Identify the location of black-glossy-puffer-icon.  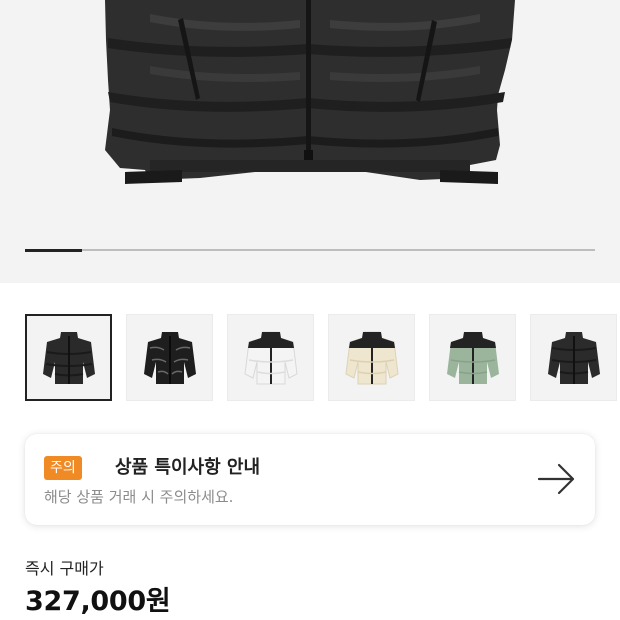
(169, 357).